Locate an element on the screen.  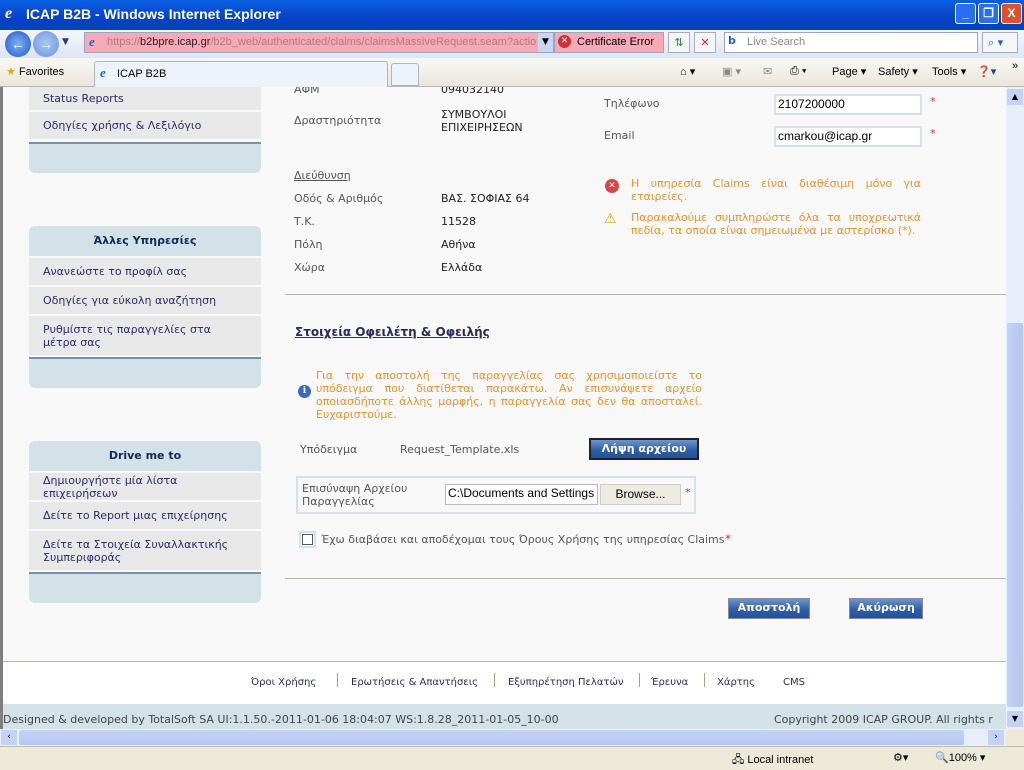
horizontal-scrollbar: ‹ › is located at coordinates (503, 737).